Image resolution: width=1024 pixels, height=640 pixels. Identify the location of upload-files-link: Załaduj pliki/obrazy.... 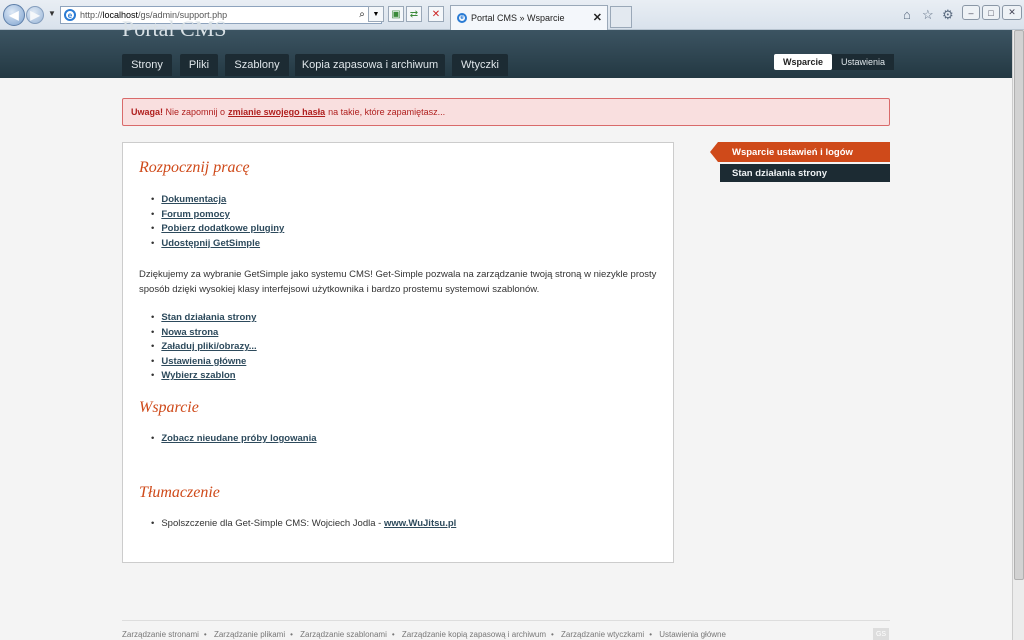
(208, 346).